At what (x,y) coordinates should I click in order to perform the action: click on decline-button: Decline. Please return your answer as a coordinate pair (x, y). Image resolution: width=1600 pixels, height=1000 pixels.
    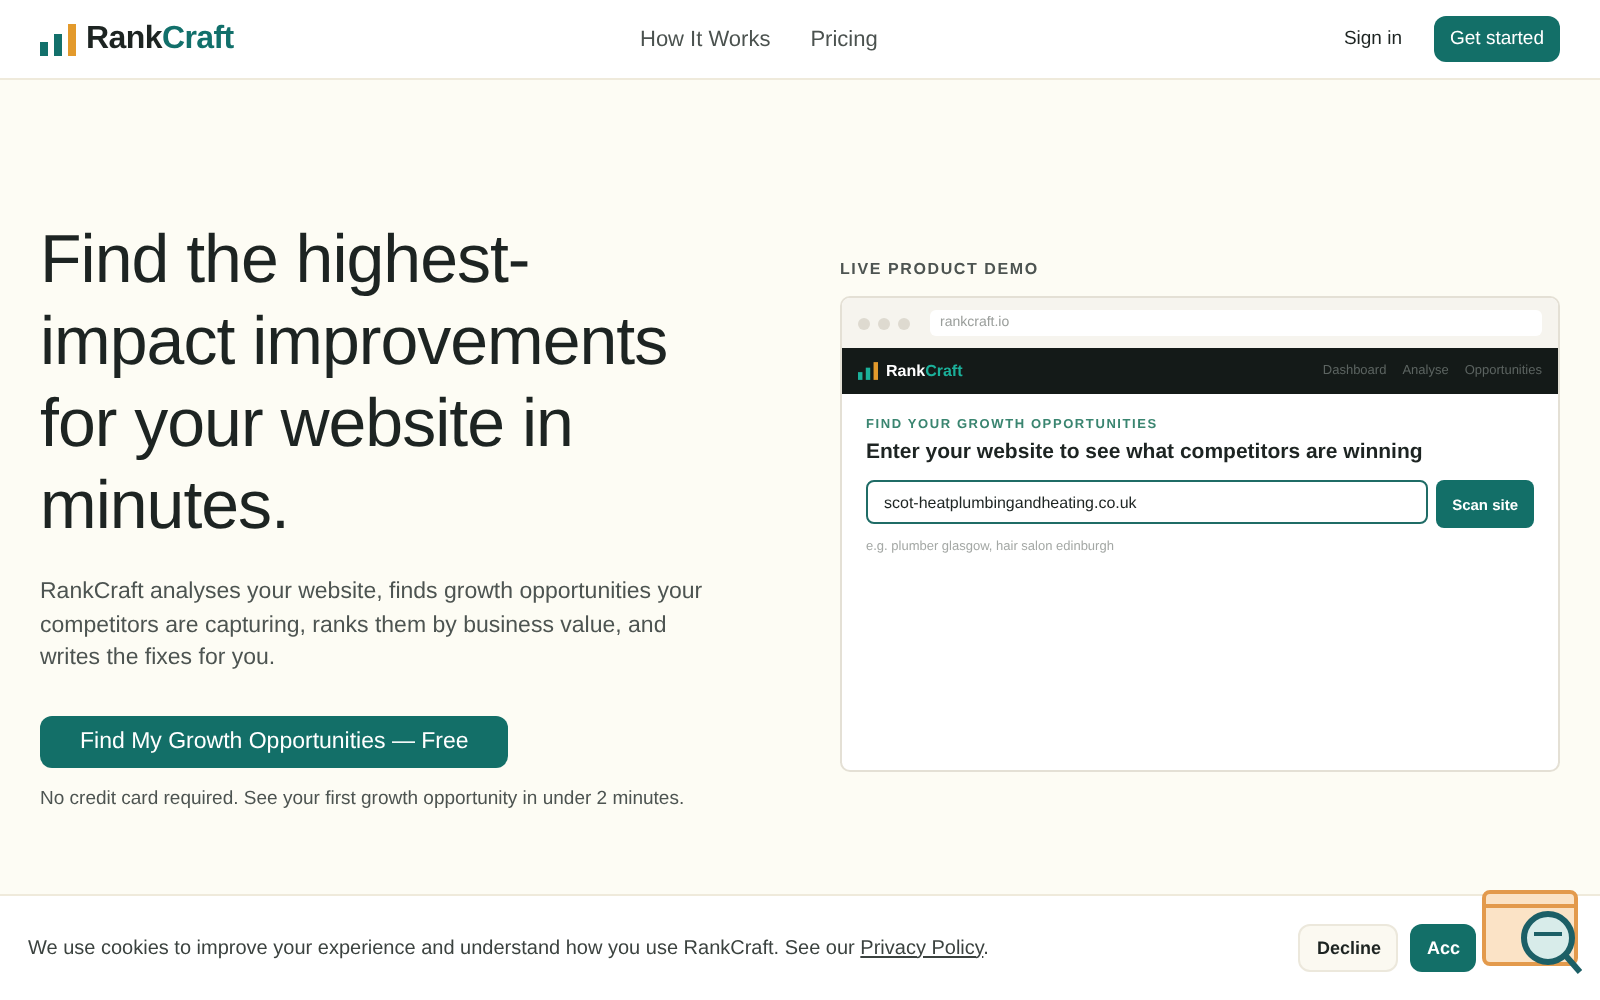
    Looking at the image, I should click on (1348, 948).